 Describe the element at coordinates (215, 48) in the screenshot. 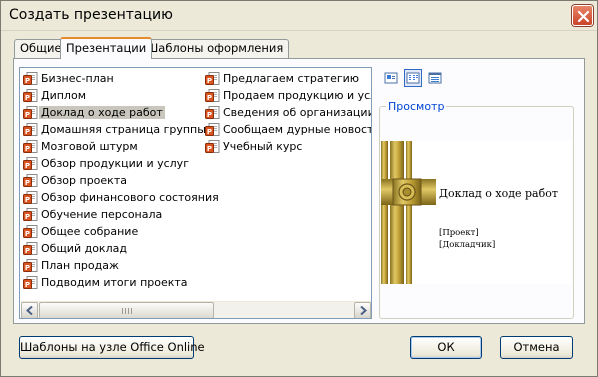

I see `tab-design-templates: Шаблоны оформления` at that location.